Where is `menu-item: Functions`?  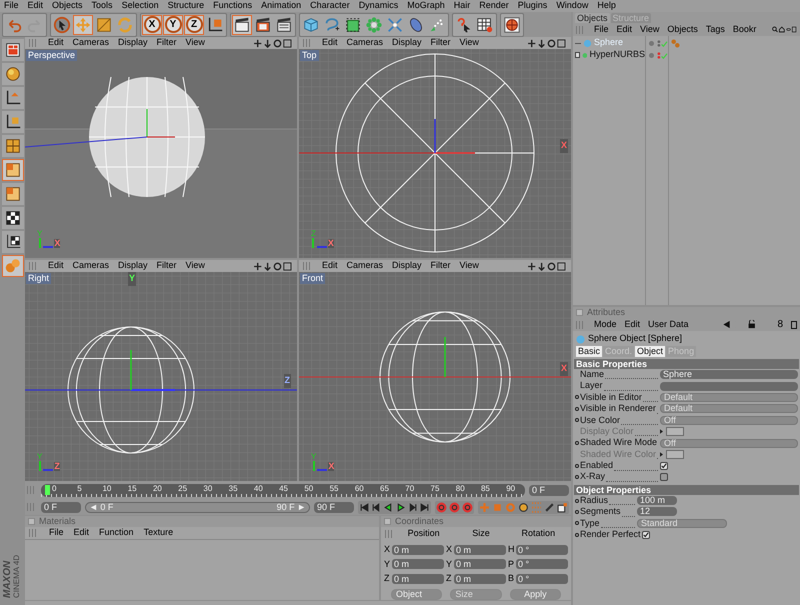
menu-item: Functions is located at coordinates (232, 6).